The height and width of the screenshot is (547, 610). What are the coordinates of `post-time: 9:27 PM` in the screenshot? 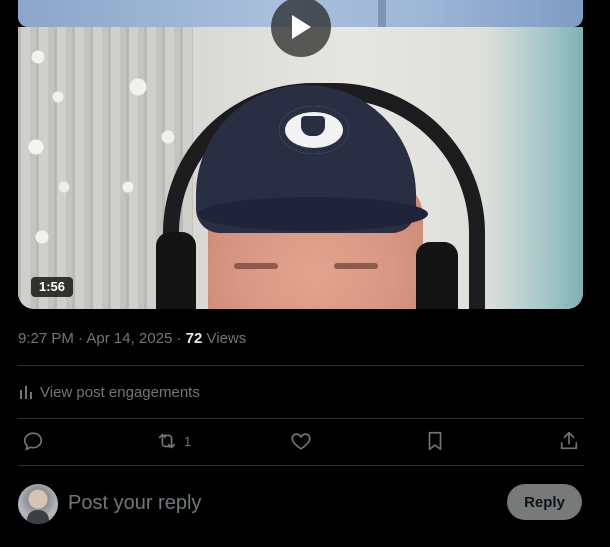 It's located at (46, 338).